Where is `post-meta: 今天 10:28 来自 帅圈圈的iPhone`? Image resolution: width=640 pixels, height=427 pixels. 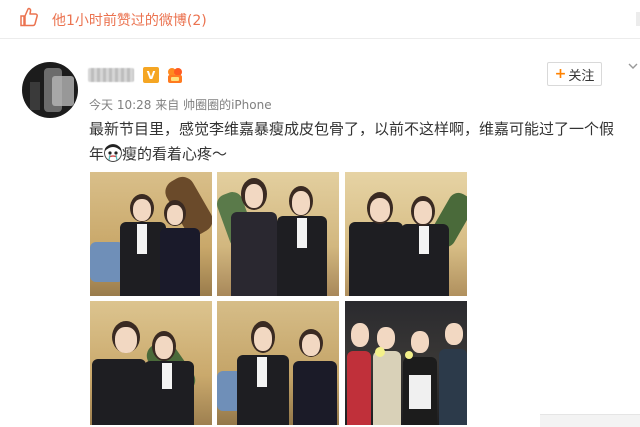
post-meta: 今天 10:28 来自 帅圈圈的iPhone is located at coordinates (180, 104).